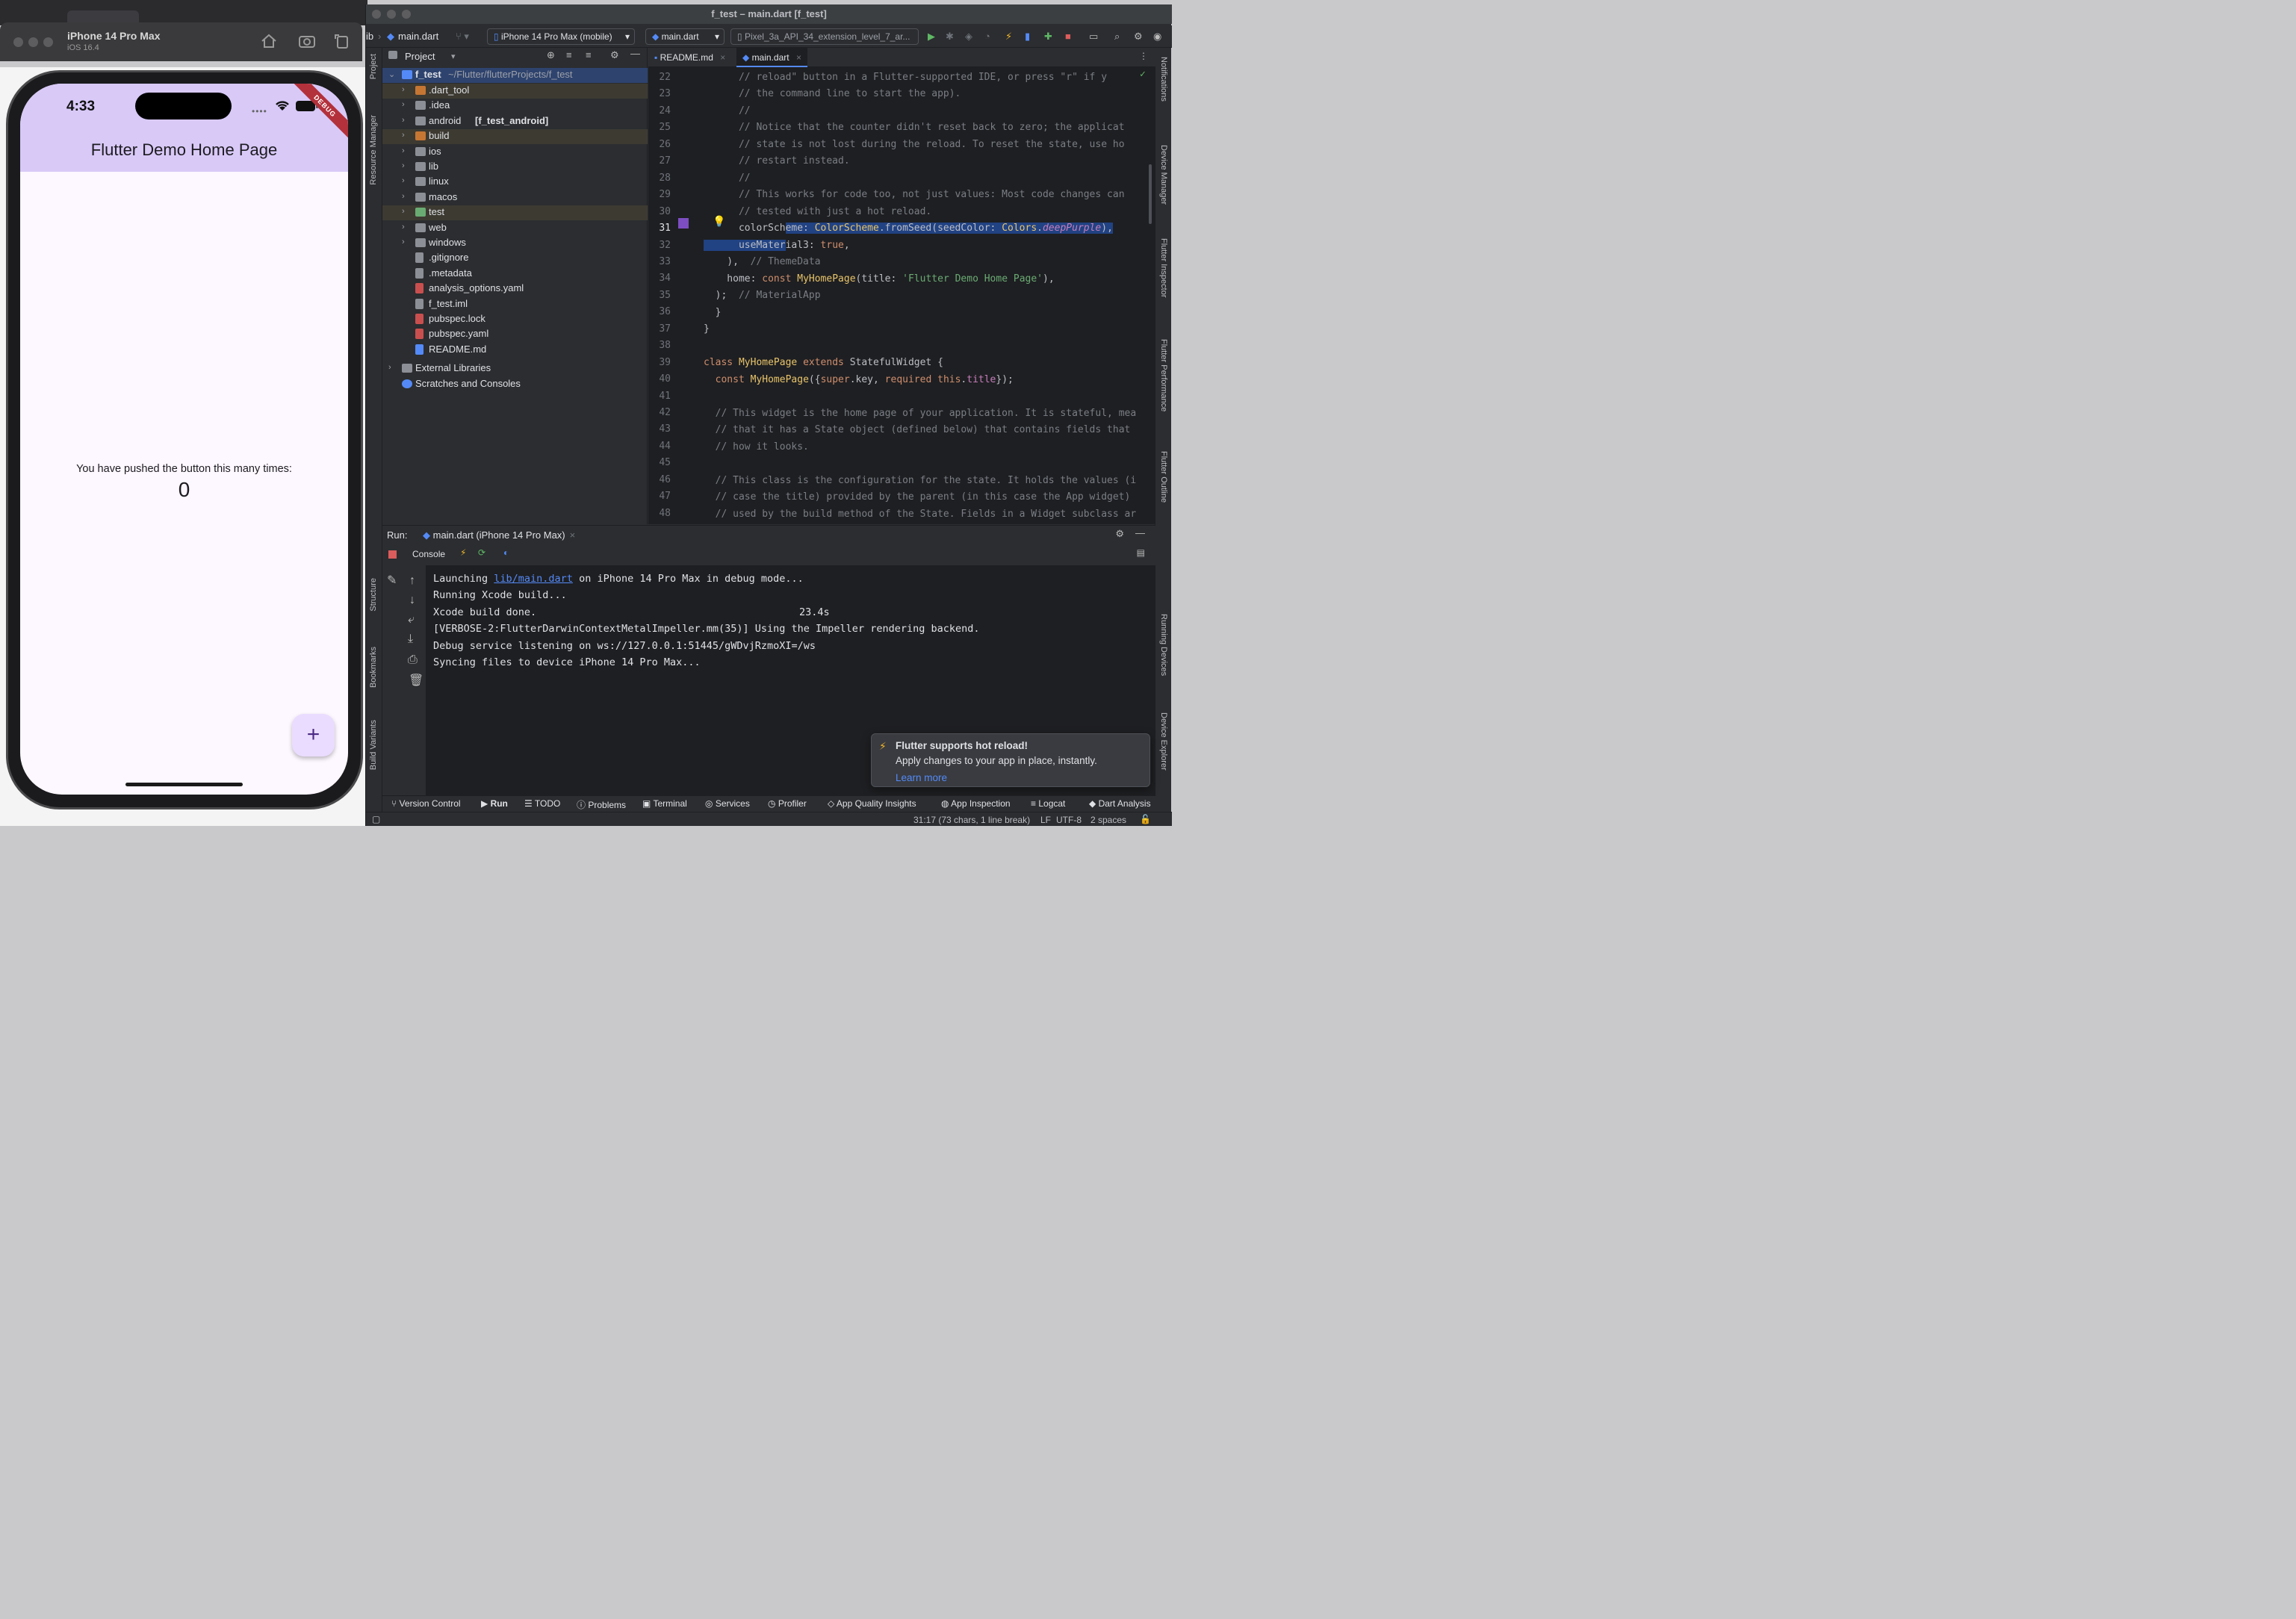 This screenshot has height=1619, width=2296. I want to click on flutter-performance-tool-button: Flutter Performance, so click(1163, 375).